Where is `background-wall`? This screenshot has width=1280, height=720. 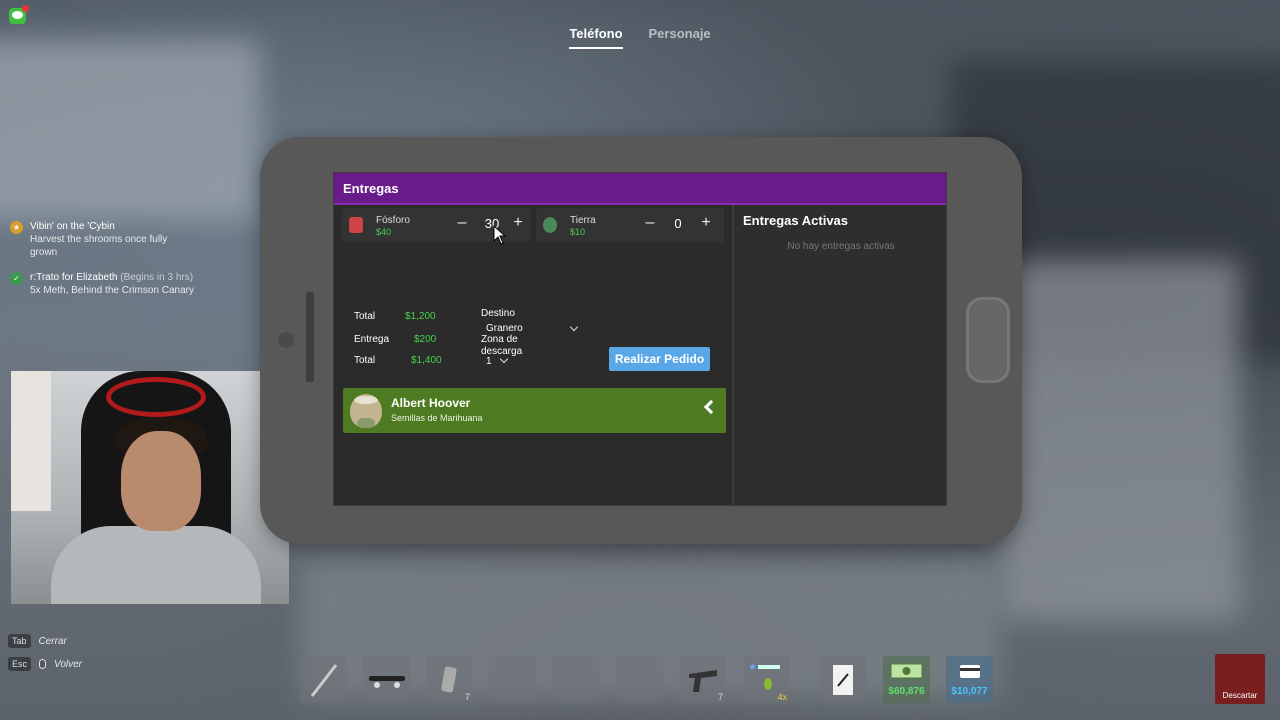 background-wall is located at coordinates (130, 130).